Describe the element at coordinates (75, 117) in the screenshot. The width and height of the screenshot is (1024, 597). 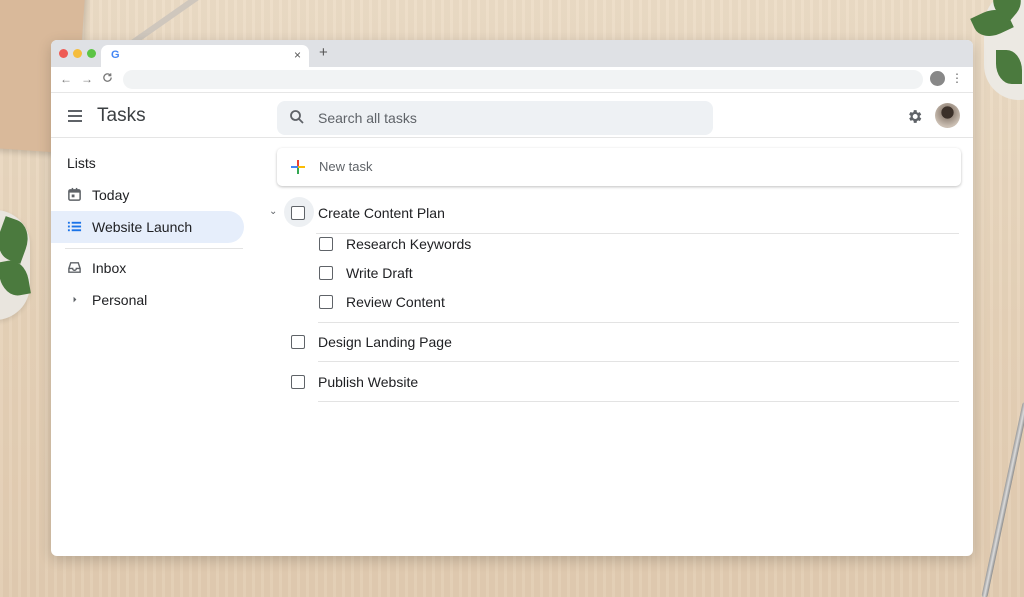
I see `hamburger-menu-icon` at that location.